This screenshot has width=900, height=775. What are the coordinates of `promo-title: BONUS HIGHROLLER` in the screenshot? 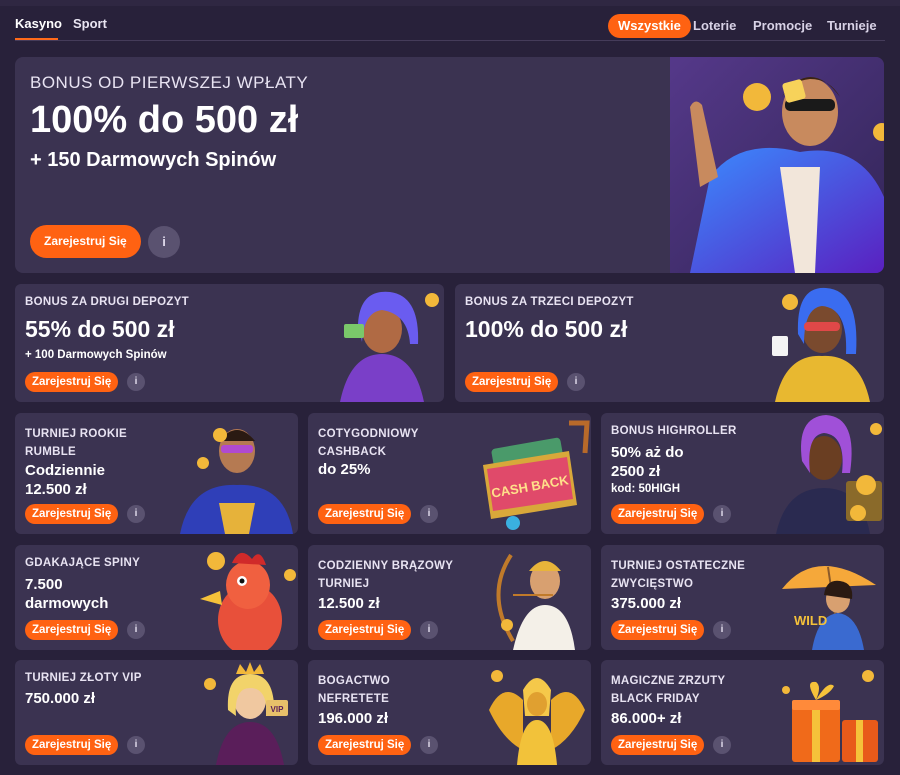 It's located at (674, 431).